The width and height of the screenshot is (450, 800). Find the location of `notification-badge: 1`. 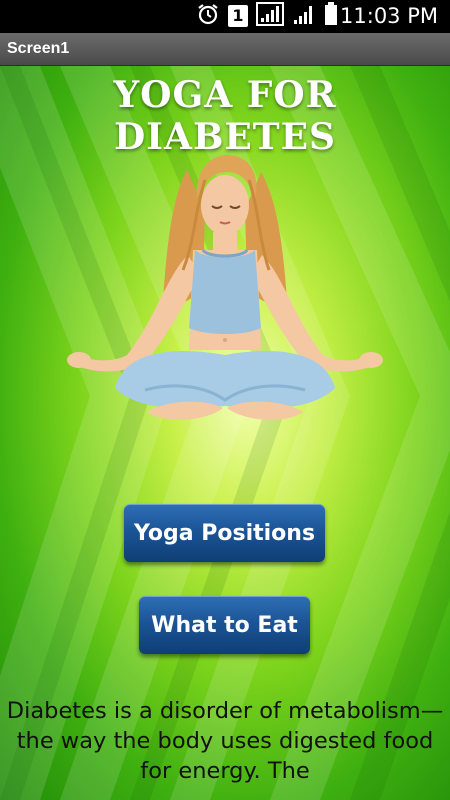

notification-badge: 1 is located at coordinates (238, 16).